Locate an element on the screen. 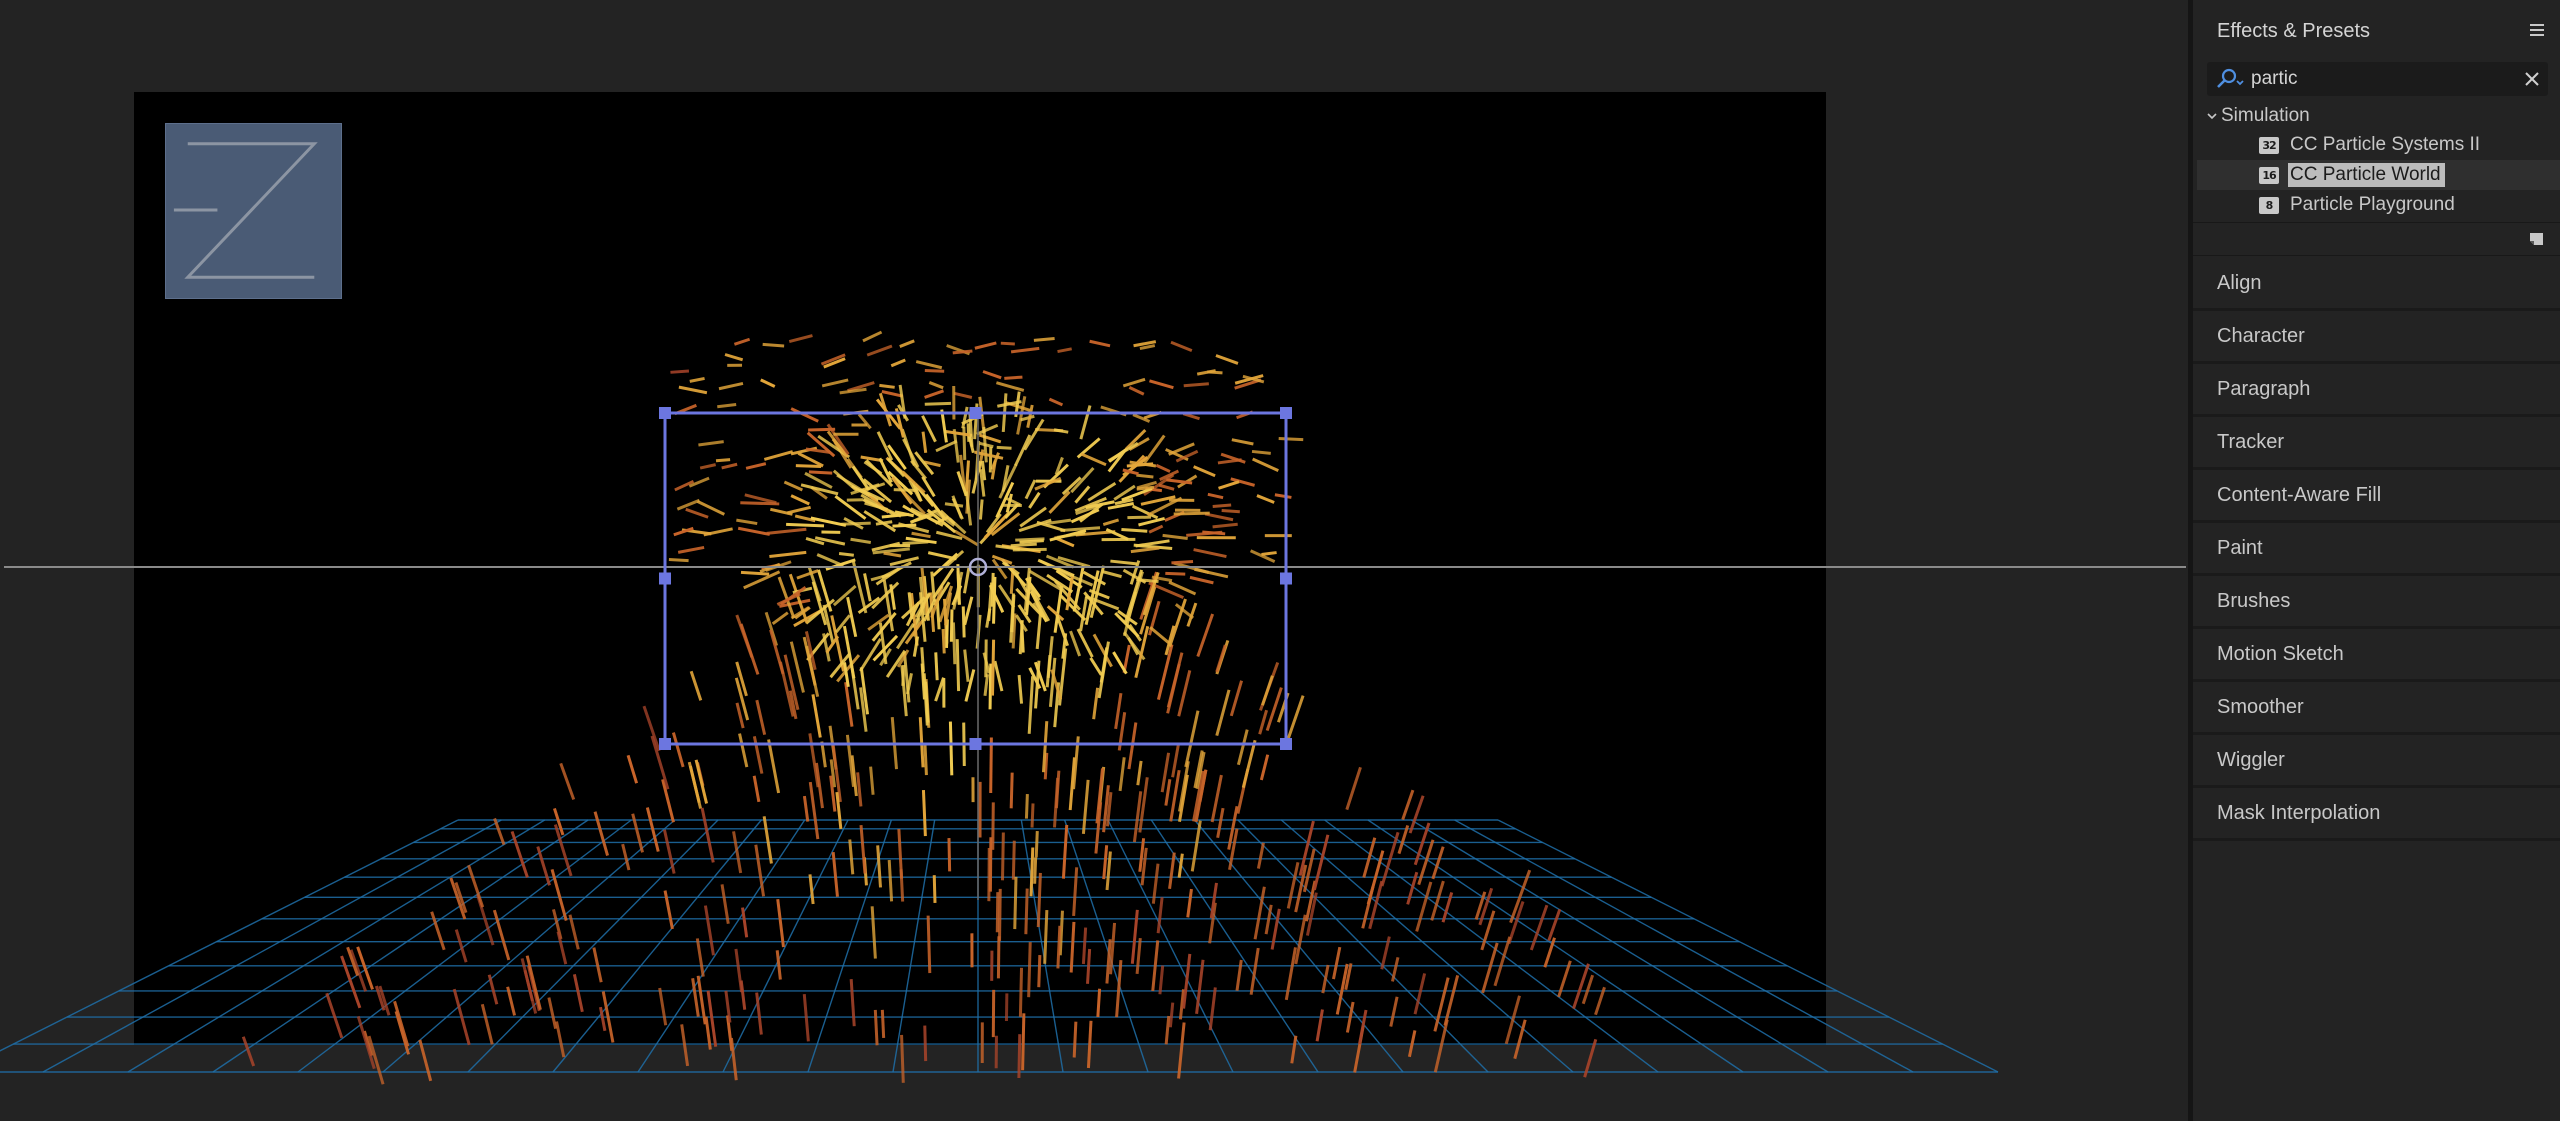 This screenshot has height=1121, width=2560. panel-brushes: Brushes is located at coordinates (2376, 602).